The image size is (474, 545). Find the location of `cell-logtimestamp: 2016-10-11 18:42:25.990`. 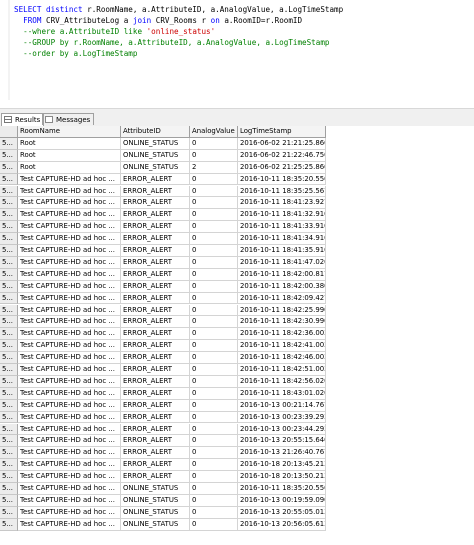

cell-logtimestamp: 2016-10-11 18:42:25.990 is located at coordinates (282, 310).